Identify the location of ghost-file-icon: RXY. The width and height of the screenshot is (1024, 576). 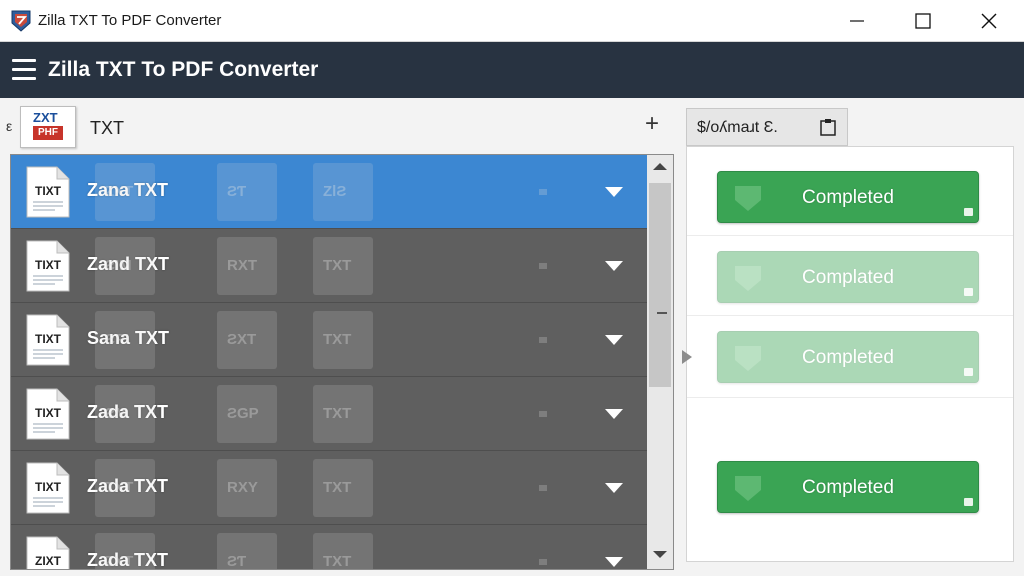
(247, 488).